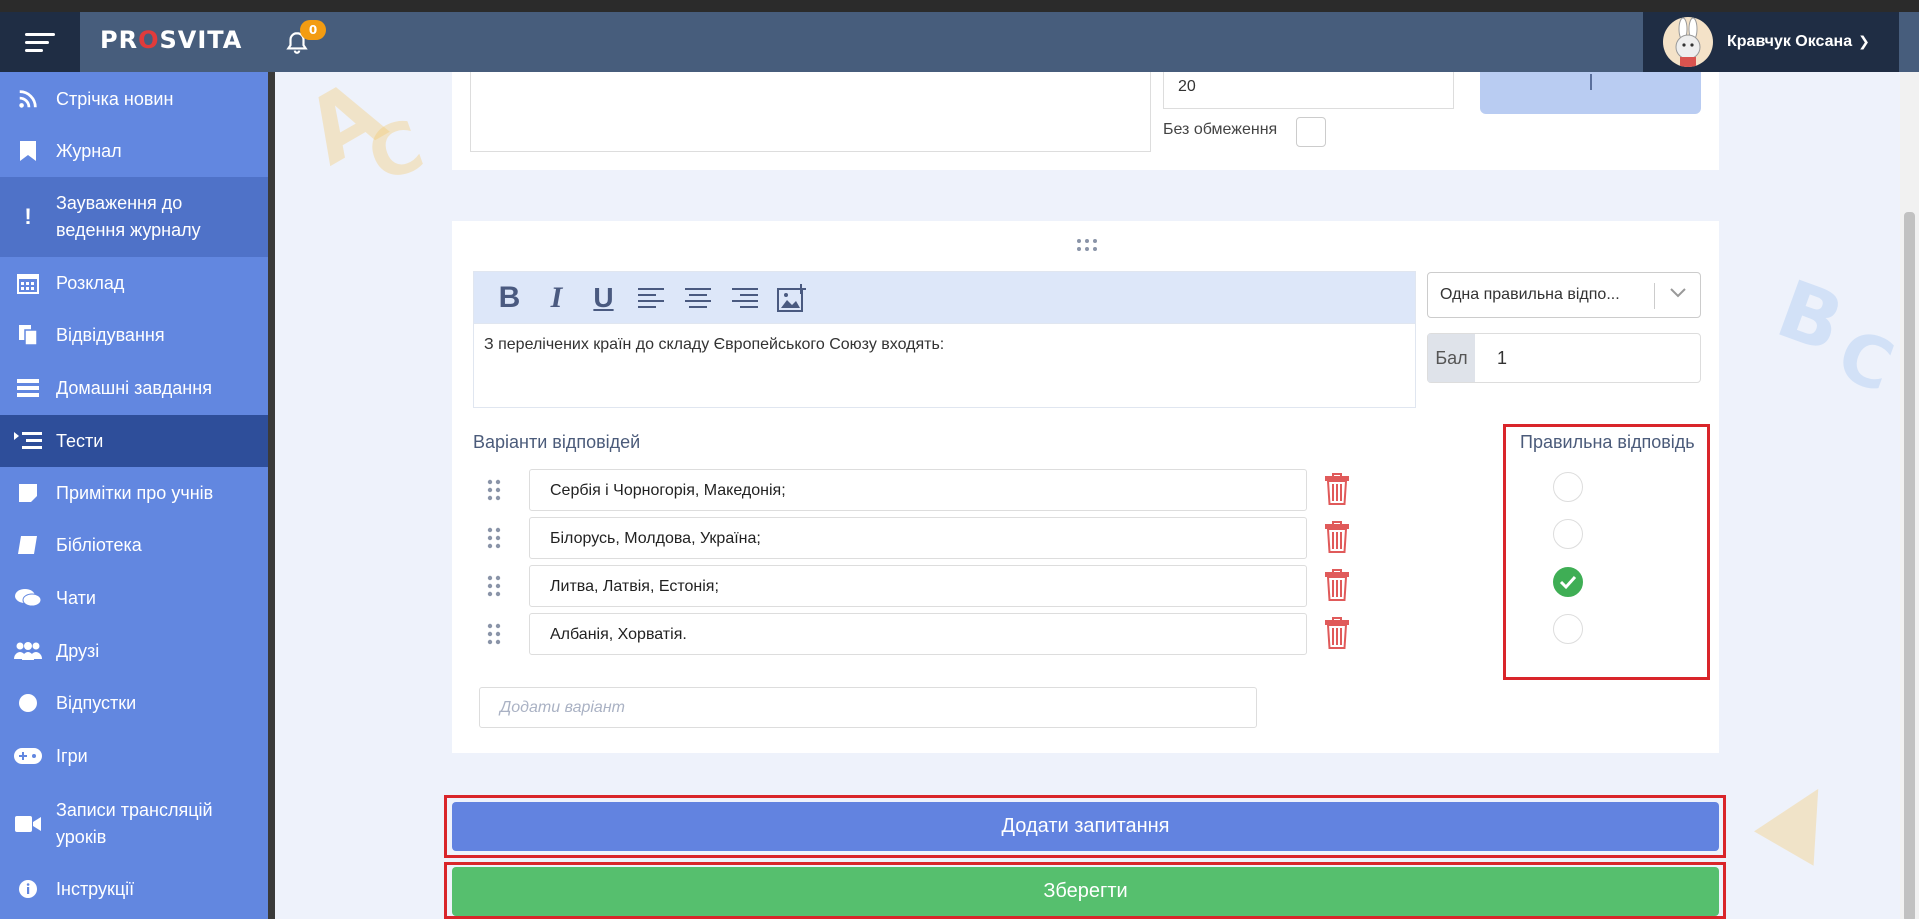 This screenshot has width=1919, height=919. Describe the element at coordinates (1087, 245) in the screenshot. I see `drag-handle-icon` at that location.